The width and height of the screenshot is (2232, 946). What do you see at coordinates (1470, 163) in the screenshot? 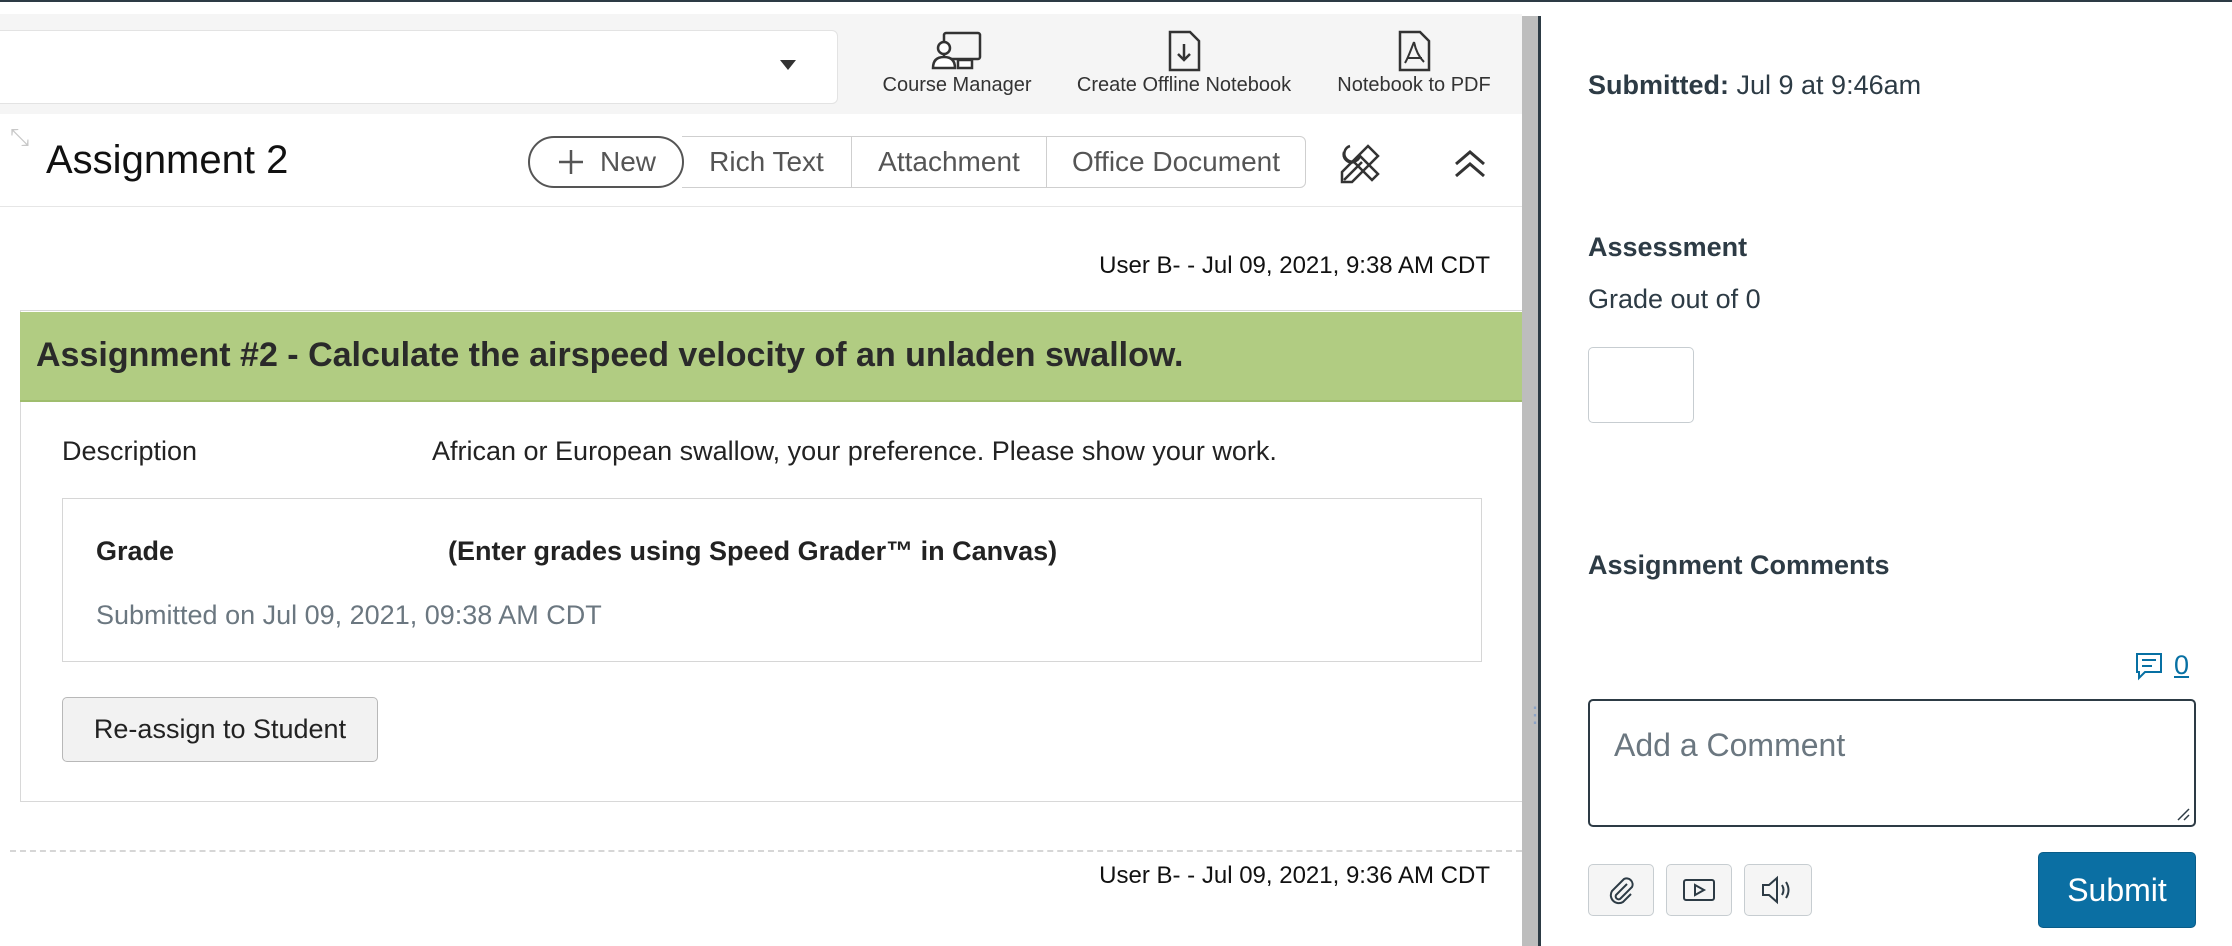
I see `collapse-up-icon` at bounding box center [1470, 163].